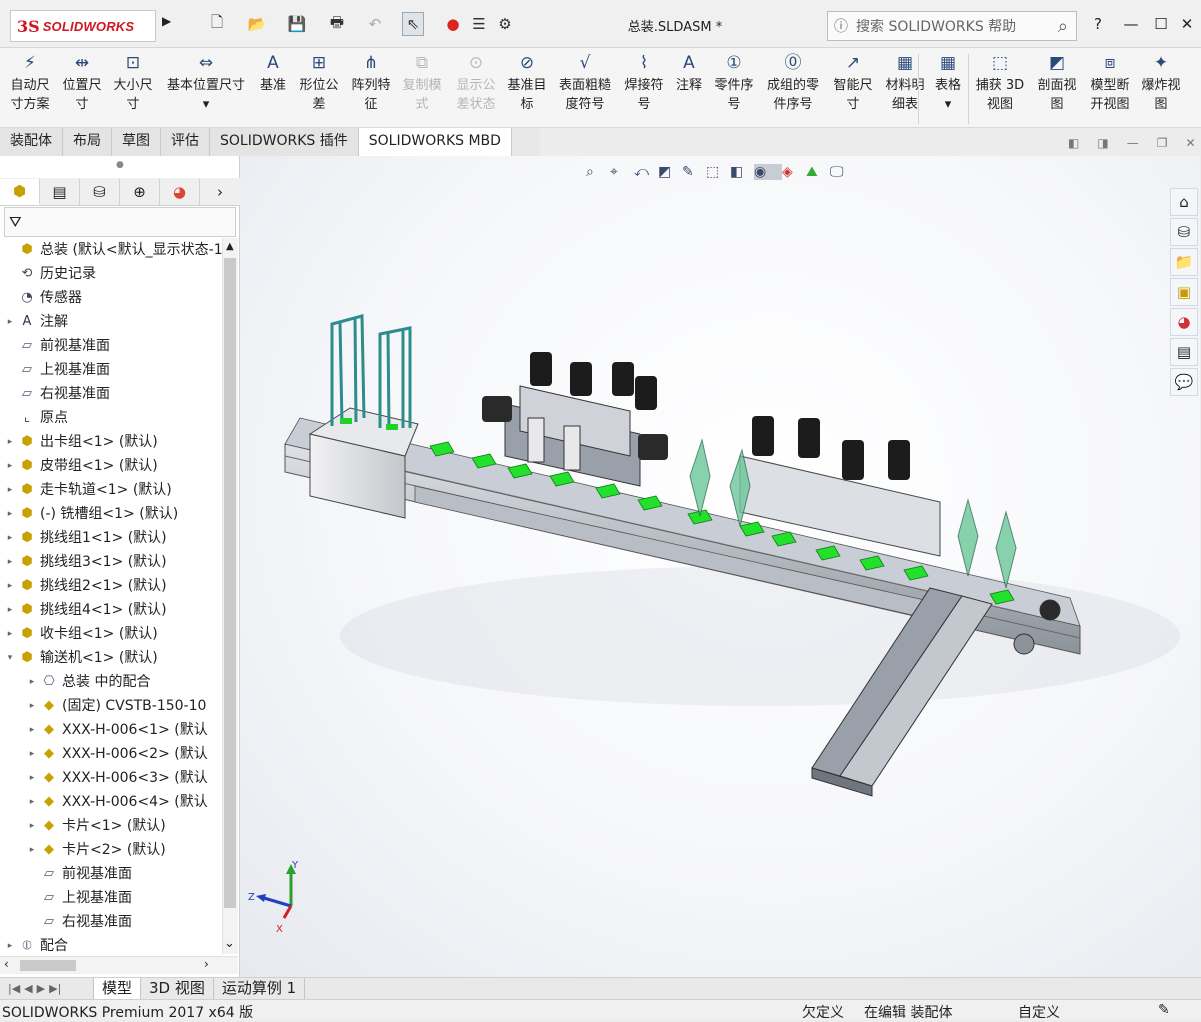  What do you see at coordinates (229, 943) in the screenshot?
I see `scroll-down-icon: ⌄` at bounding box center [229, 943].